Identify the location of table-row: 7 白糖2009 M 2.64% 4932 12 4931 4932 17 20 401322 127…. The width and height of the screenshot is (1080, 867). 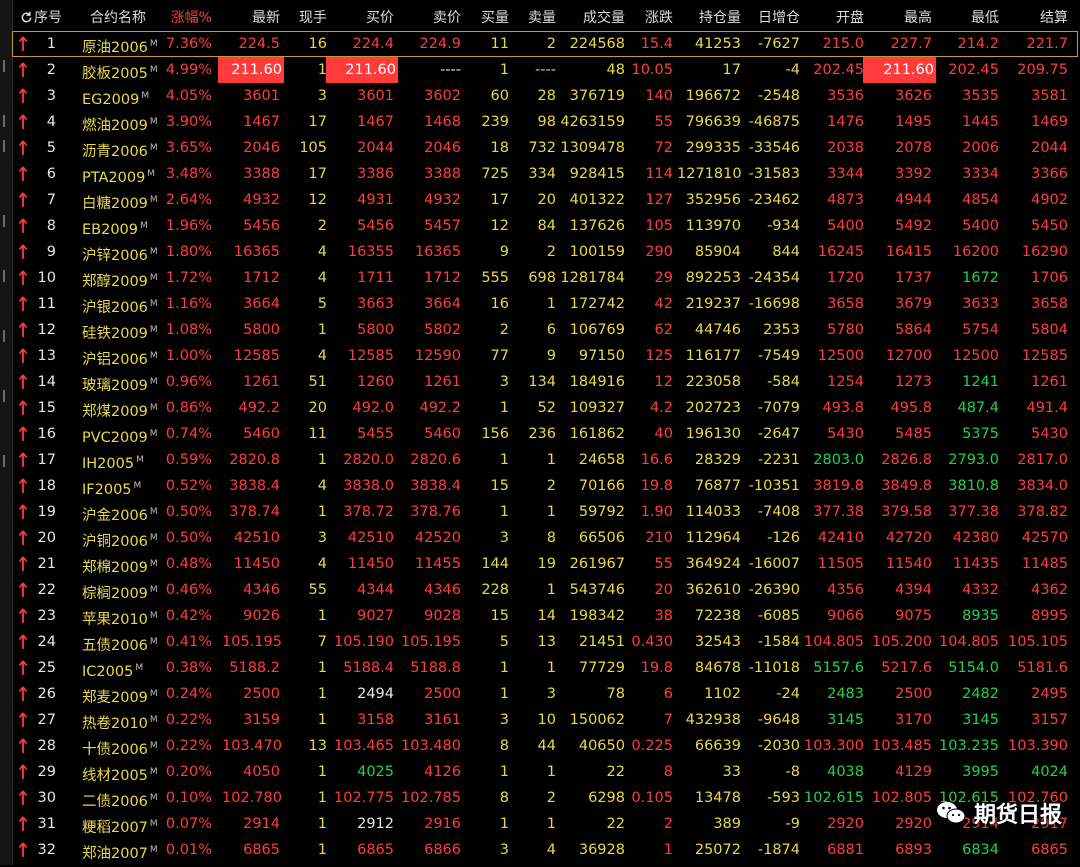
(545, 200).